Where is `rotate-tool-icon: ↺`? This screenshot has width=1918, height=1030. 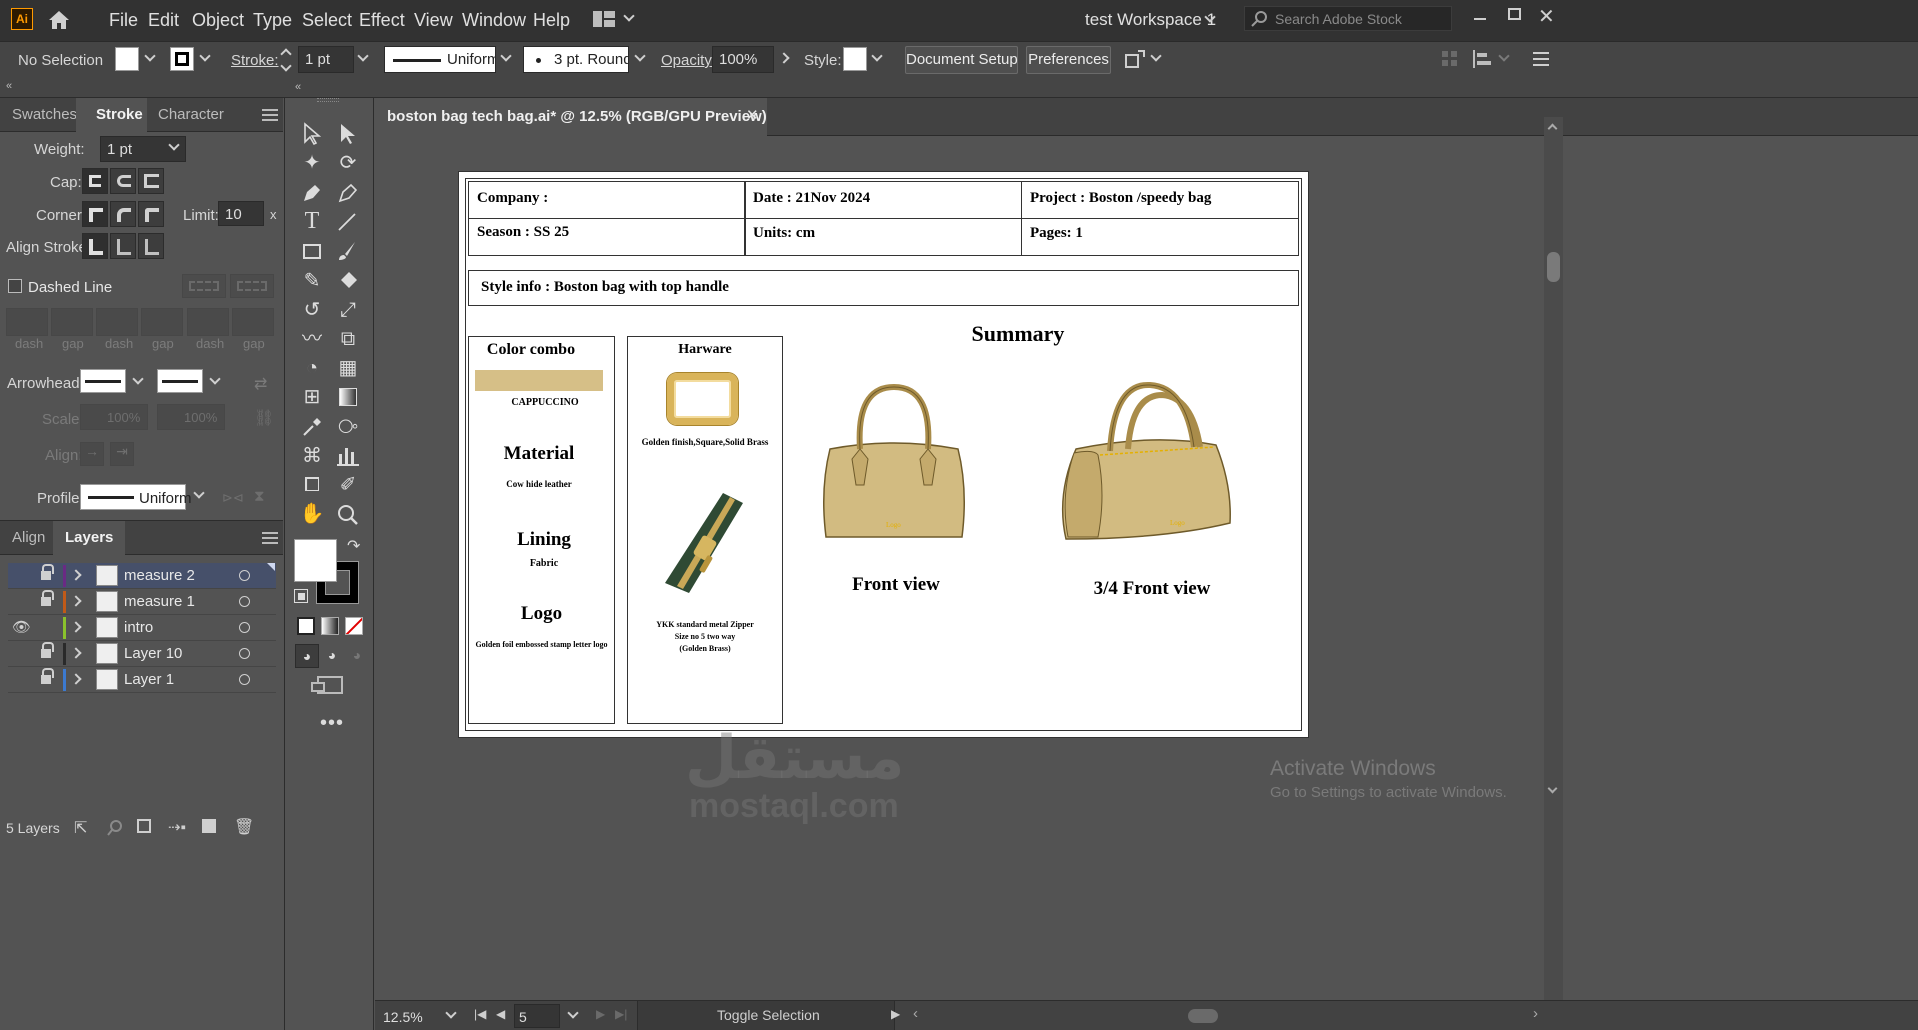
rotate-tool-icon: ↺ is located at coordinates (312, 310).